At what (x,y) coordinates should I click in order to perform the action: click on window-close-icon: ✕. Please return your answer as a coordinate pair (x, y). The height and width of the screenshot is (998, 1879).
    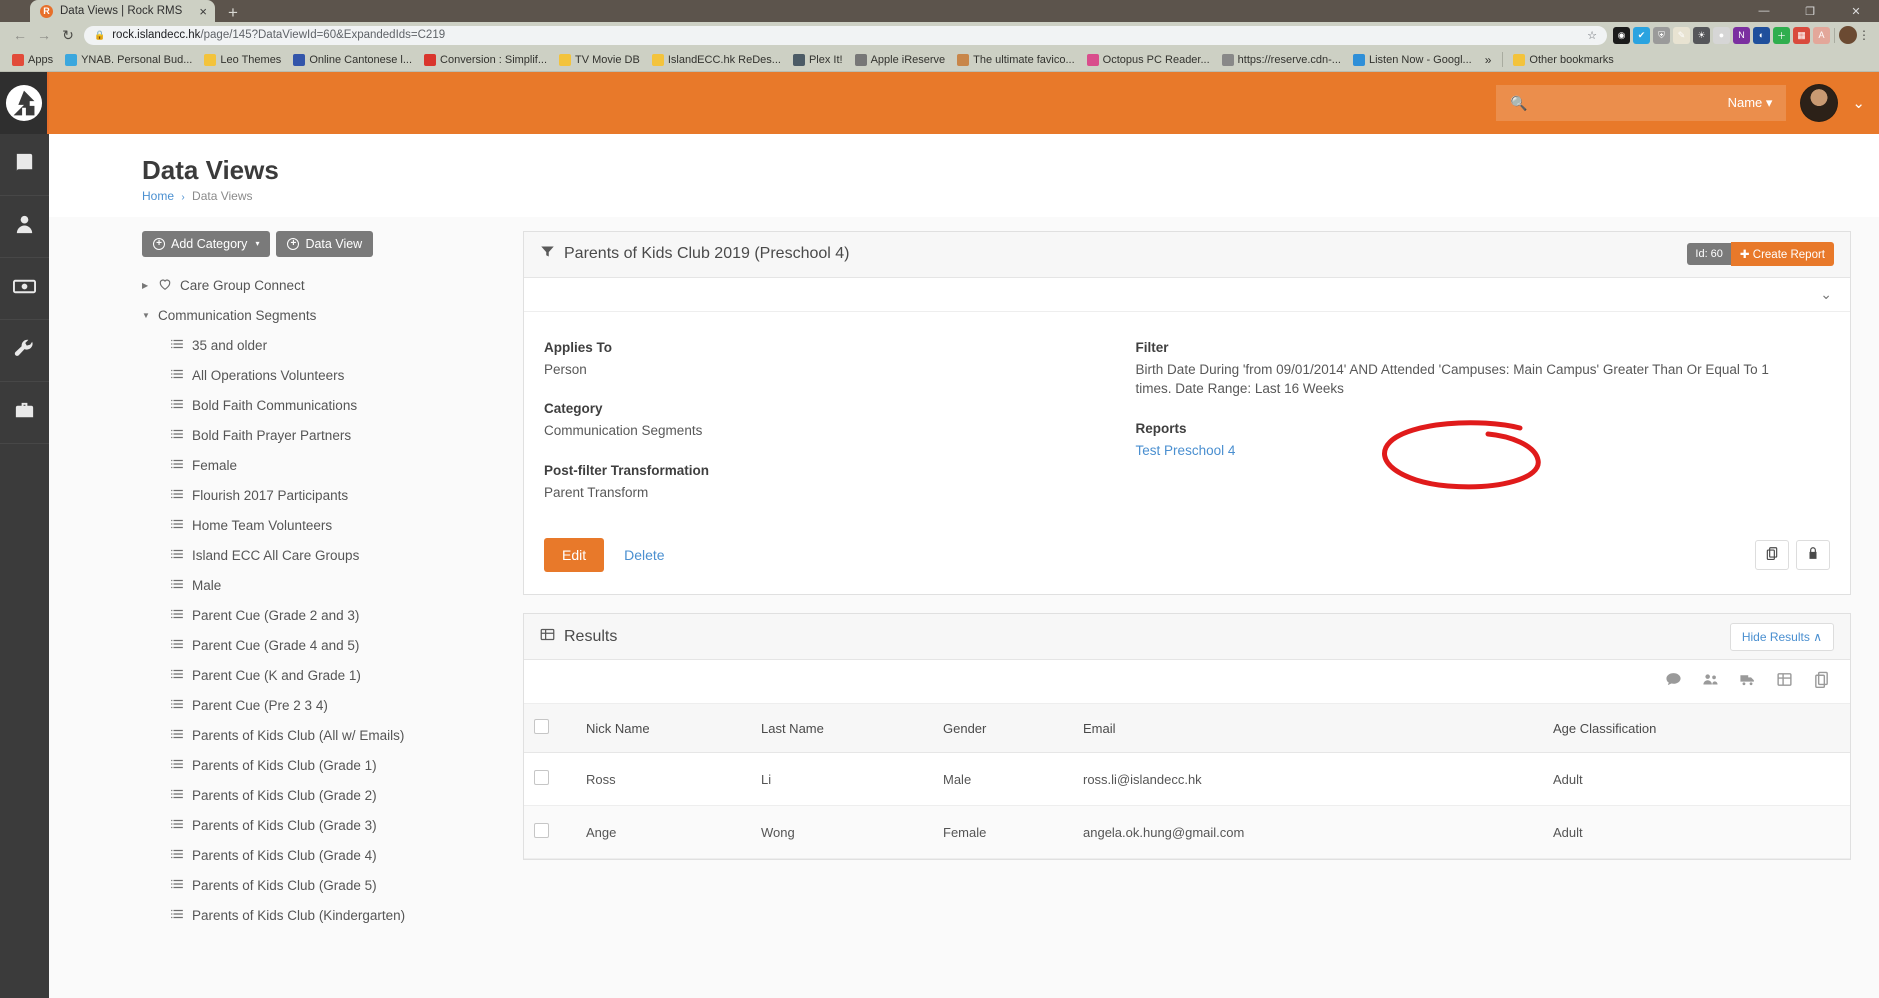
    Looking at the image, I should click on (1856, 11).